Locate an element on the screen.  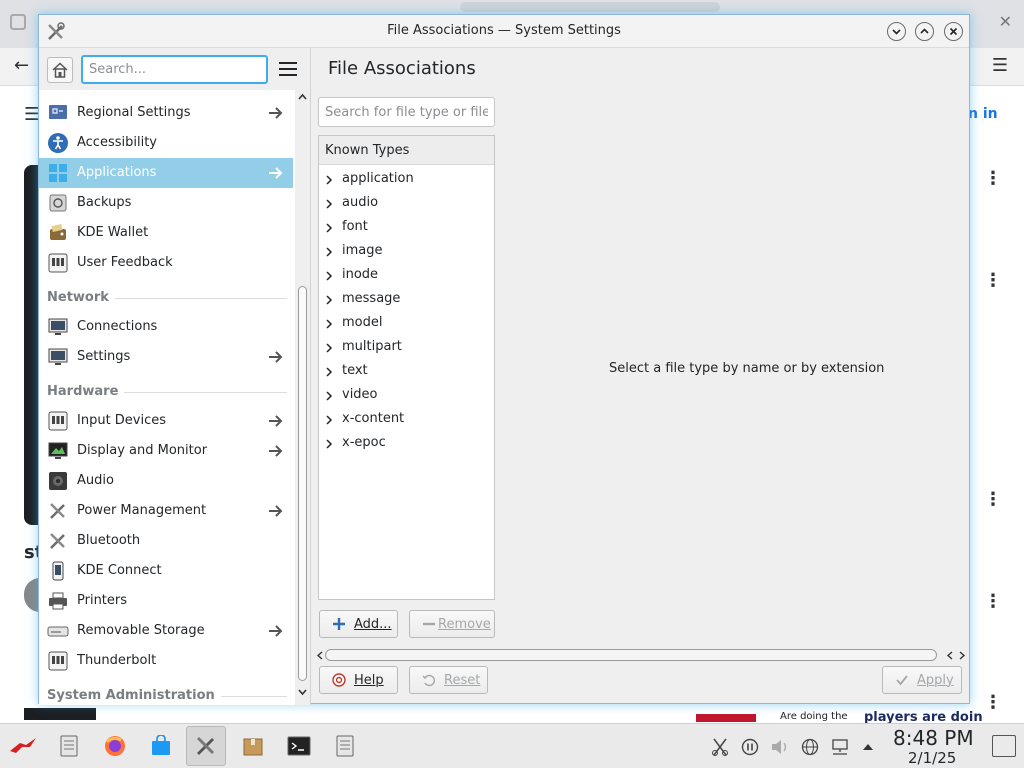
sidebar-search-input is located at coordinates (174, 69).